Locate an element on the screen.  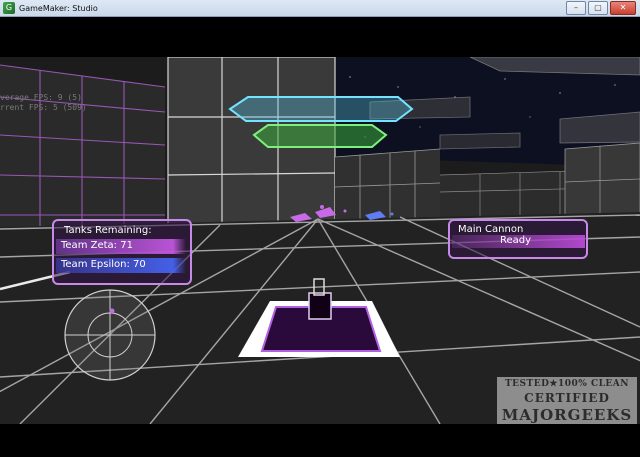
team-zeta-label: Team Zeta: 71 is located at coordinates (97, 245).